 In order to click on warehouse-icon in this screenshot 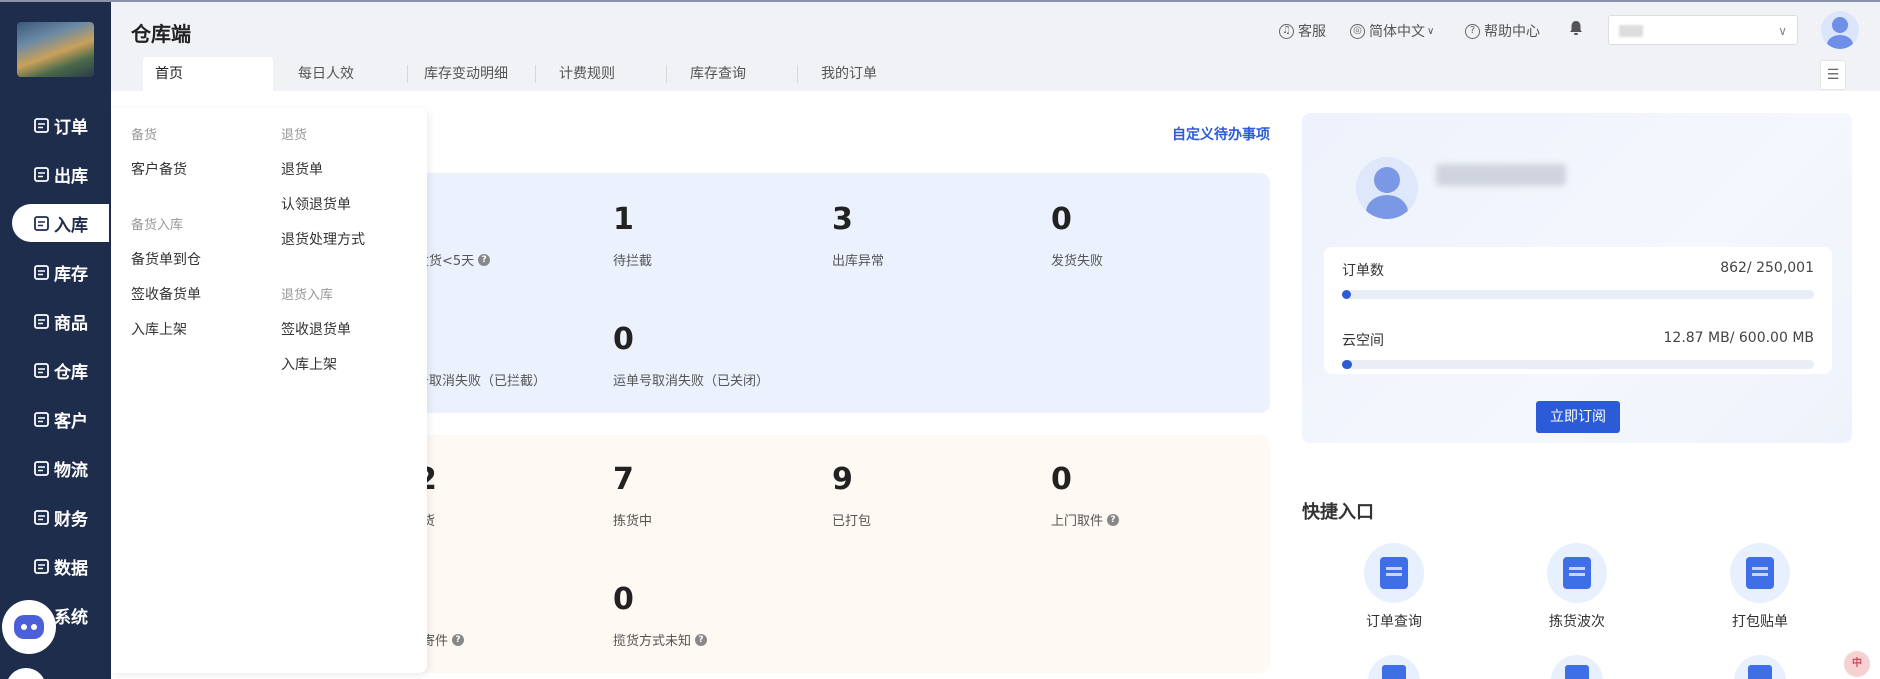, I will do `click(41, 370)`.